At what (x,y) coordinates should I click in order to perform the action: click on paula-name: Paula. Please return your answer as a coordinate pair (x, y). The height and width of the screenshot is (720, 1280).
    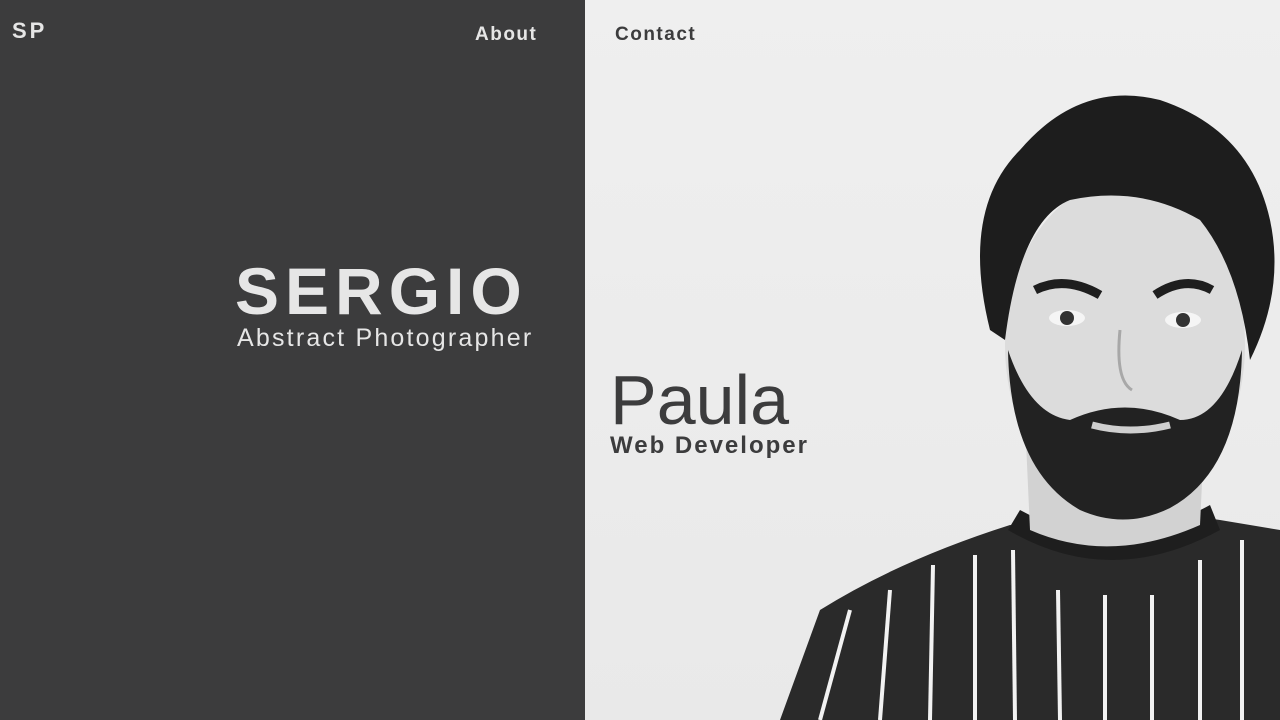
    Looking at the image, I should click on (700, 400).